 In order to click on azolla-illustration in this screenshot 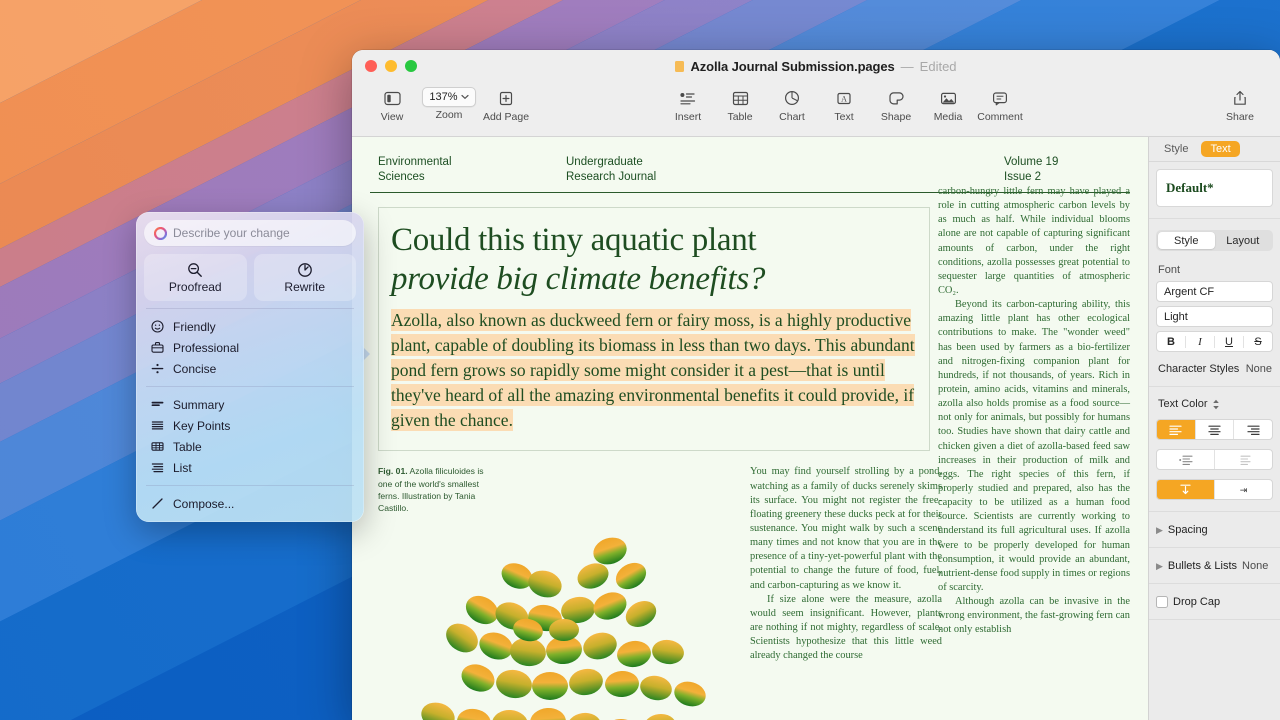, I will do `click(556, 619)`.